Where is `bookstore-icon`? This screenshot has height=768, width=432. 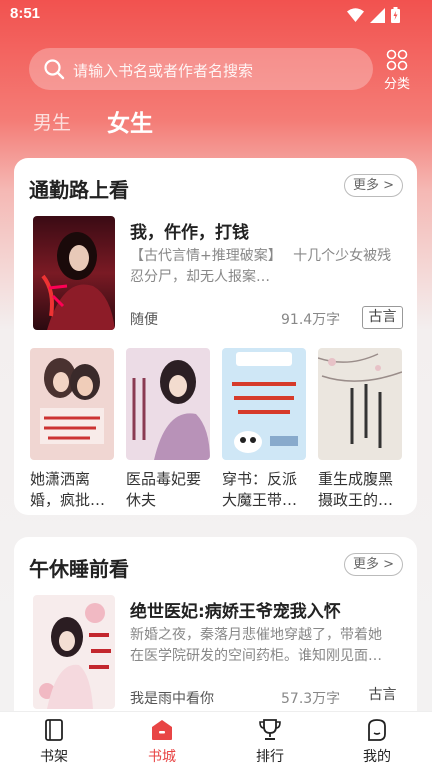
bookstore-icon is located at coordinates (162, 730).